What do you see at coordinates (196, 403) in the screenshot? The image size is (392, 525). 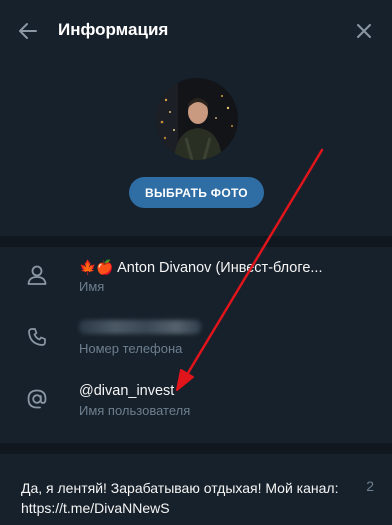 I see `username-row: @divan_invest Имя пользователя` at bounding box center [196, 403].